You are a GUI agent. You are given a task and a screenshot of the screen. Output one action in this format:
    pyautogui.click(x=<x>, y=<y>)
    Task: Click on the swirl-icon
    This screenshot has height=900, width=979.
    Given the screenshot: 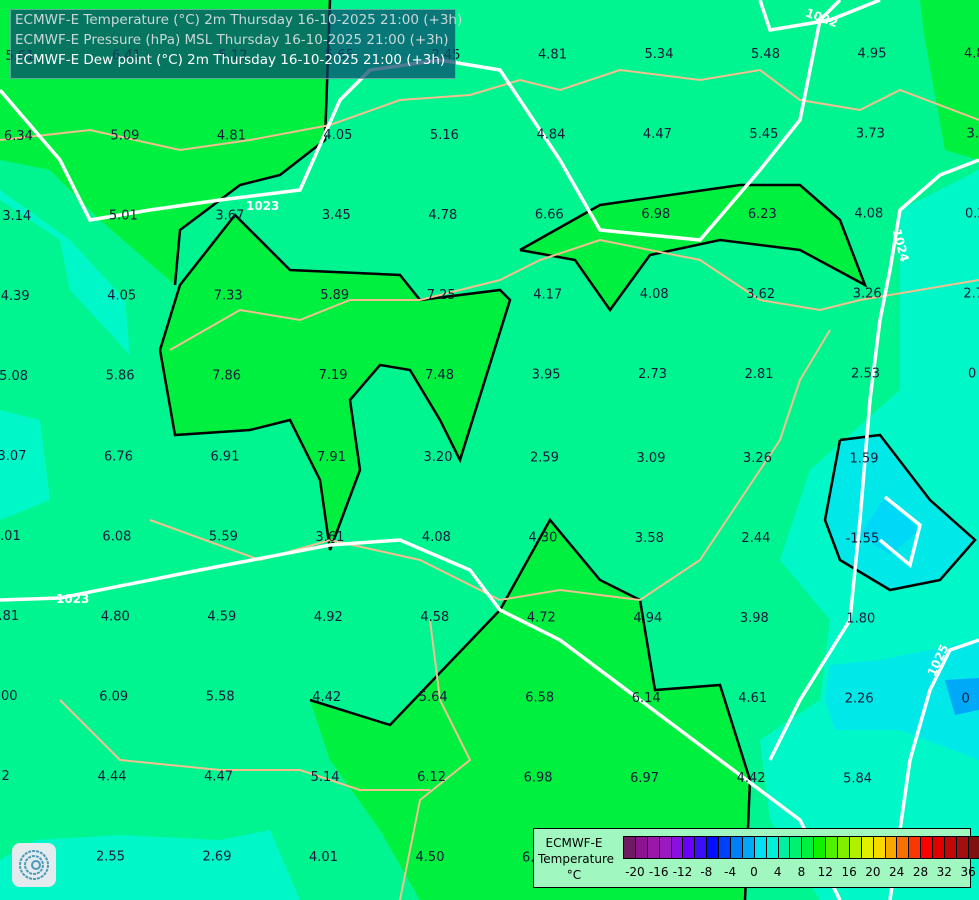 What is the action you would take?
    pyautogui.click(x=34, y=865)
    